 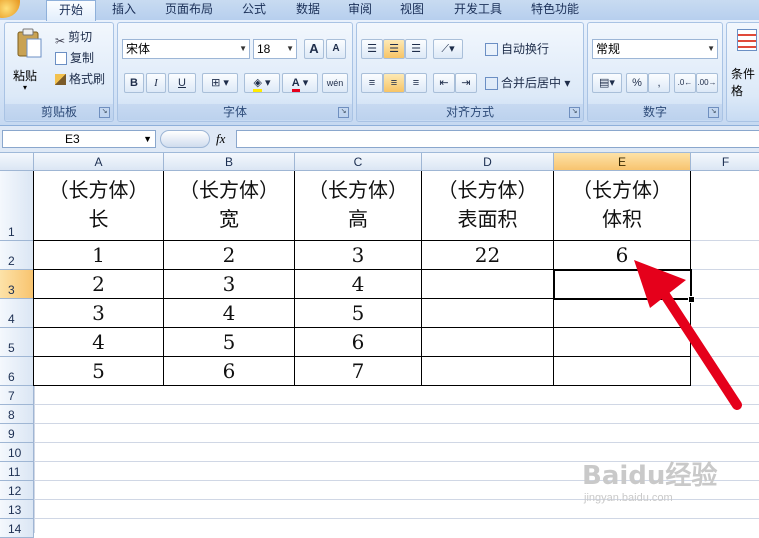 I want to click on clipboard-launcher-icon: ↘, so click(x=104, y=112).